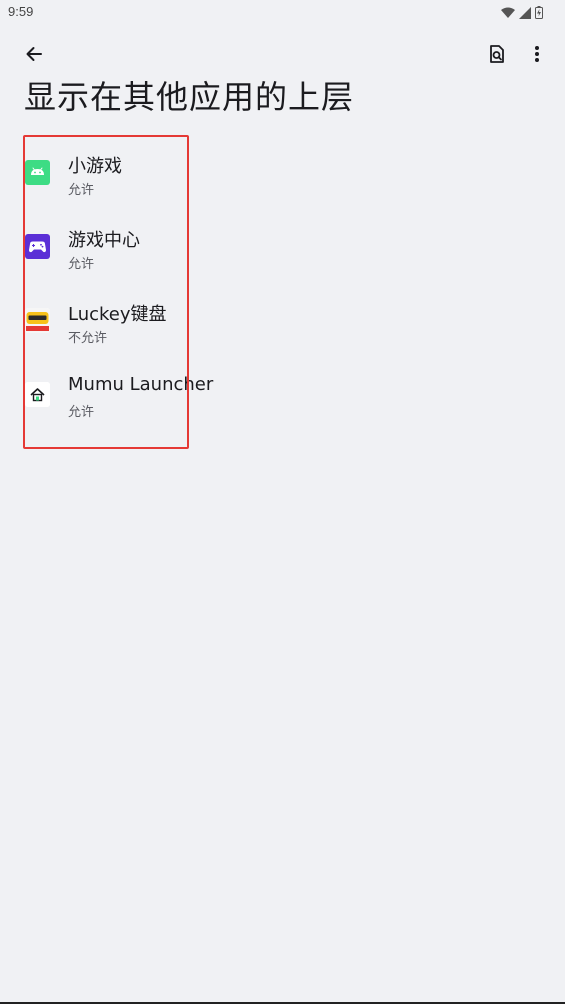 The image size is (565, 1004). What do you see at coordinates (88, 338) in the screenshot?
I see `app-permission-status: 不允许` at bounding box center [88, 338].